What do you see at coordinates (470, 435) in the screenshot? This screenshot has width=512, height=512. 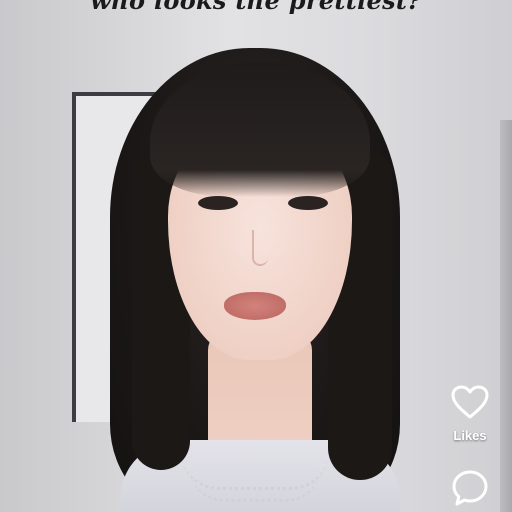 I see `likes-label: Likes` at bounding box center [470, 435].